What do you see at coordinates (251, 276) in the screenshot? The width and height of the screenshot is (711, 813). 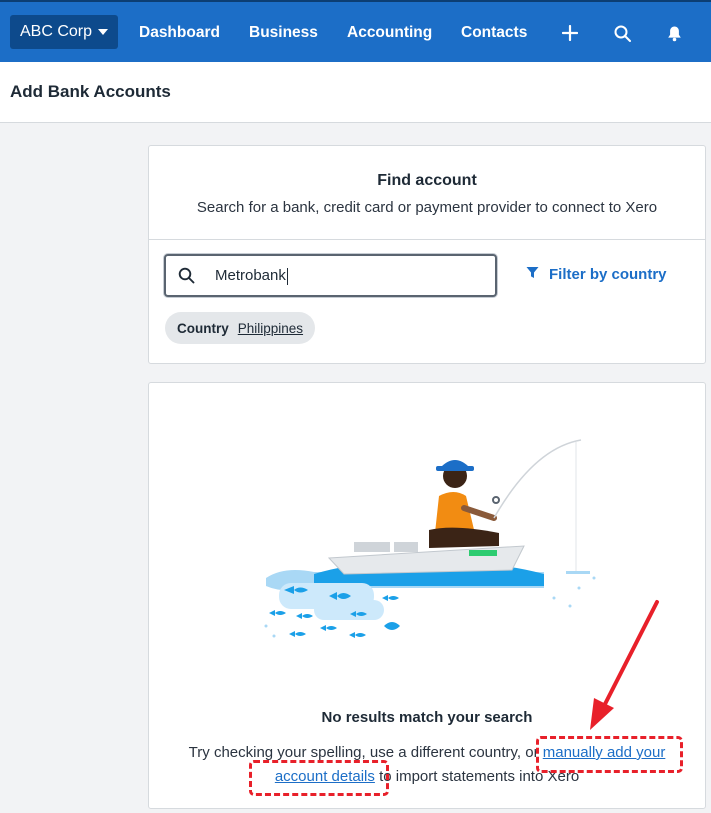 I see `search-input-value: Metrobank` at bounding box center [251, 276].